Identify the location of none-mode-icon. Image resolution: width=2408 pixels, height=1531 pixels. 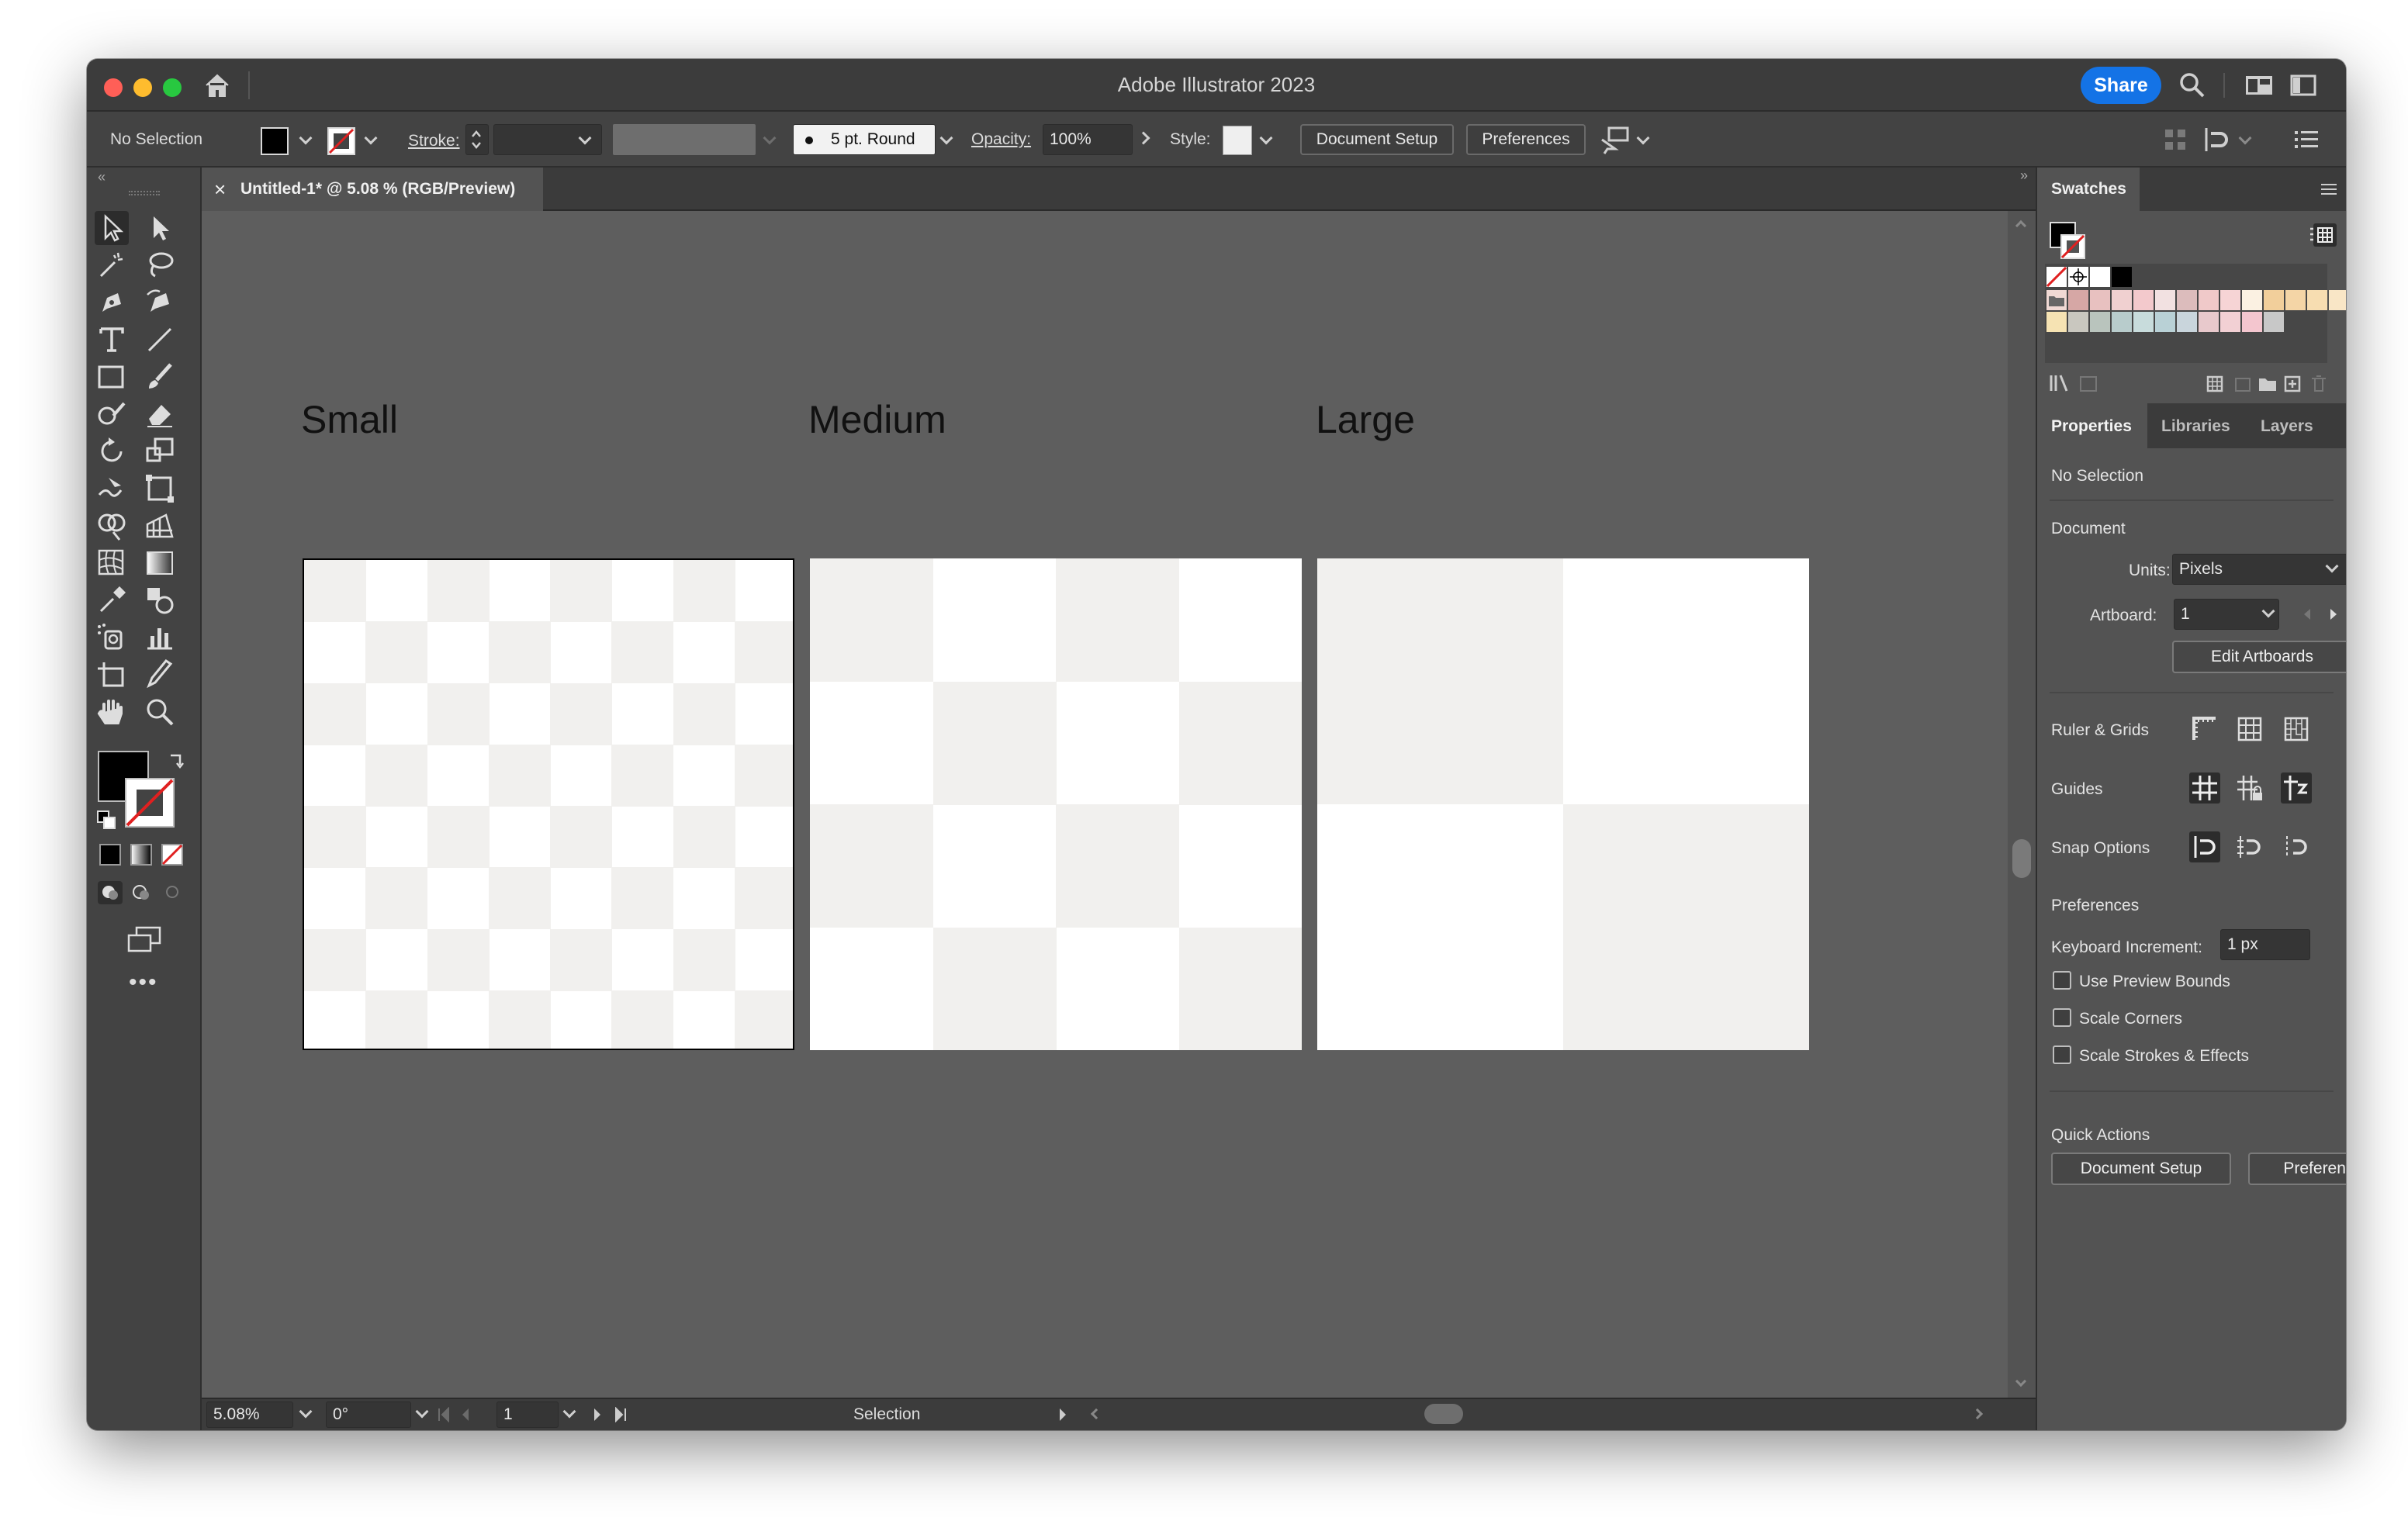
(172, 855).